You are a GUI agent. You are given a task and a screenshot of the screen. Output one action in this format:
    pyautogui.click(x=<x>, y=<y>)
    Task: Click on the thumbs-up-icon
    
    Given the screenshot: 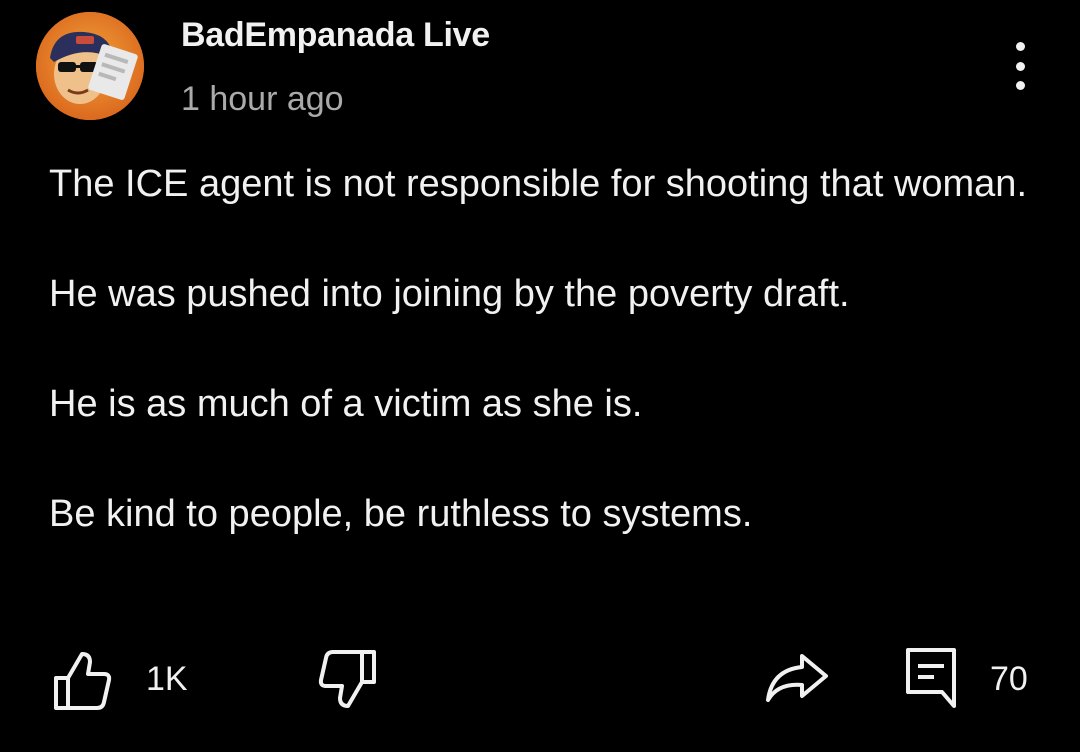 What is the action you would take?
    pyautogui.click(x=83, y=681)
    